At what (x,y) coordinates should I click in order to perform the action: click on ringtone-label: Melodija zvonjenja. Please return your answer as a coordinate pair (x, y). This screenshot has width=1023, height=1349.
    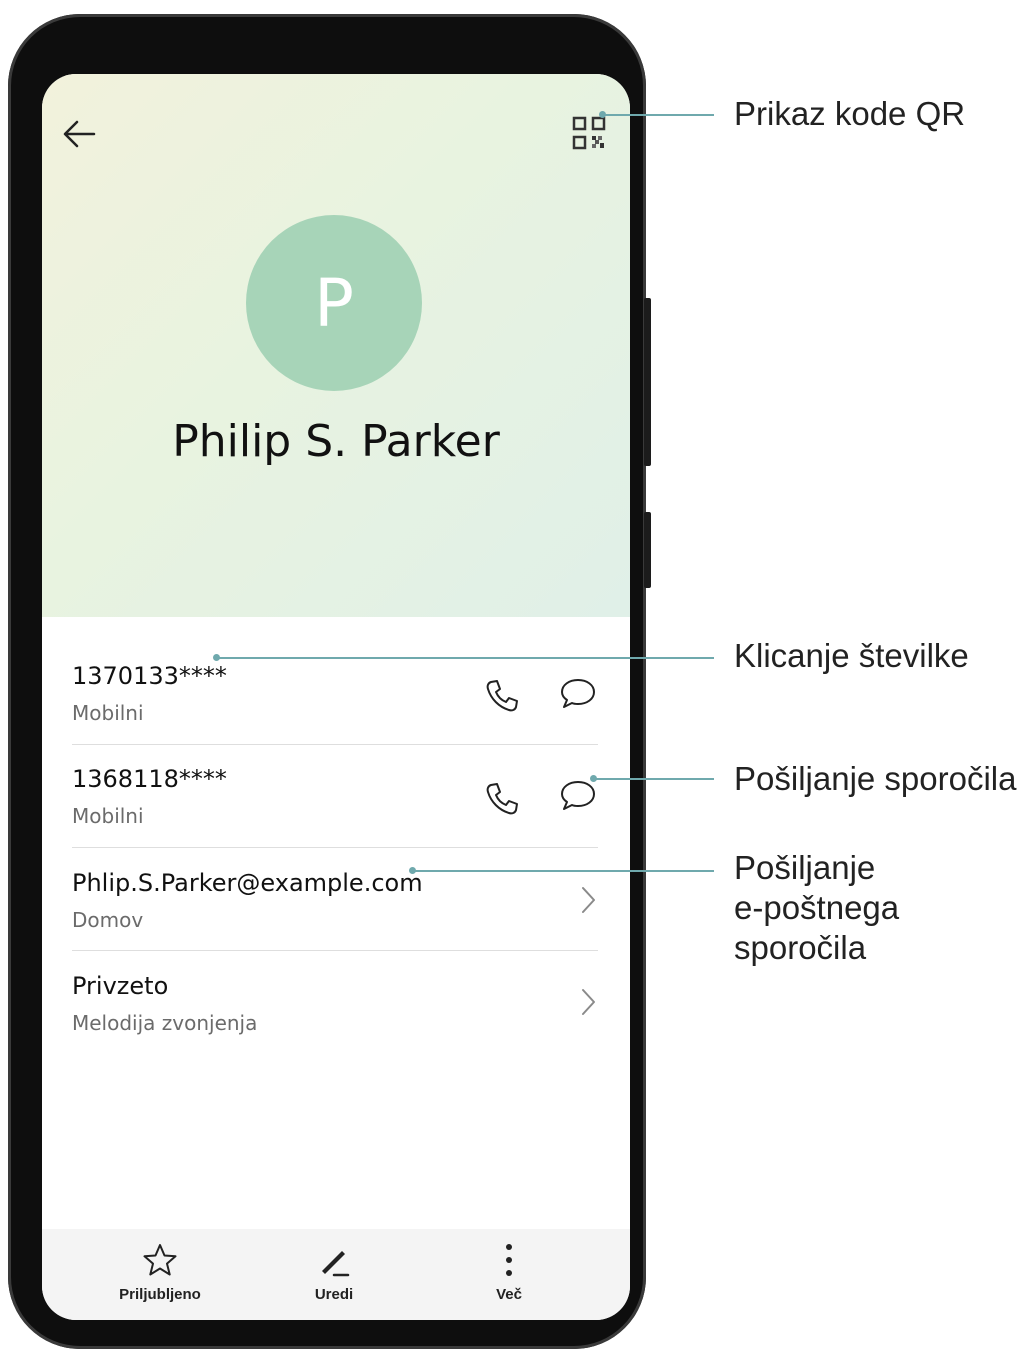
    Looking at the image, I should click on (165, 1023).